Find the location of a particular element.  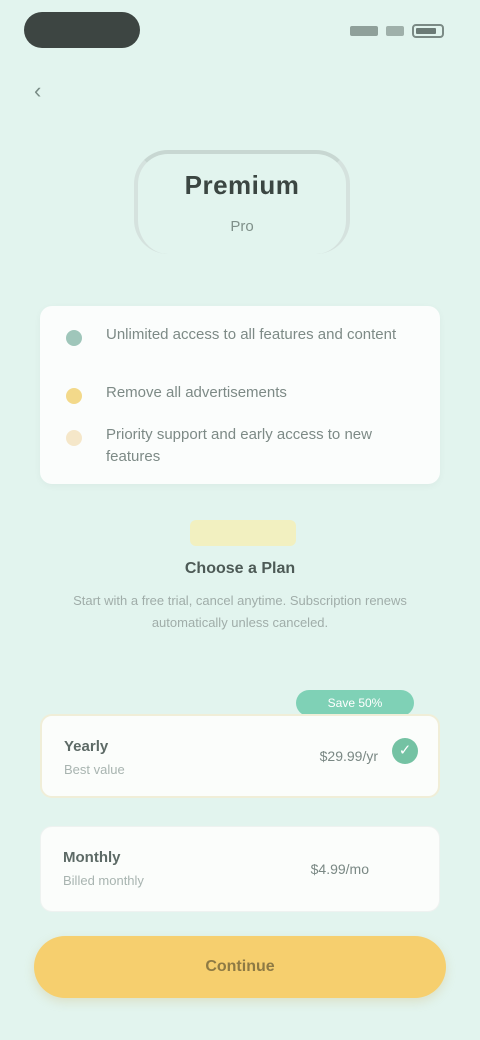

offer-banner is located at coordinates (243, 533).